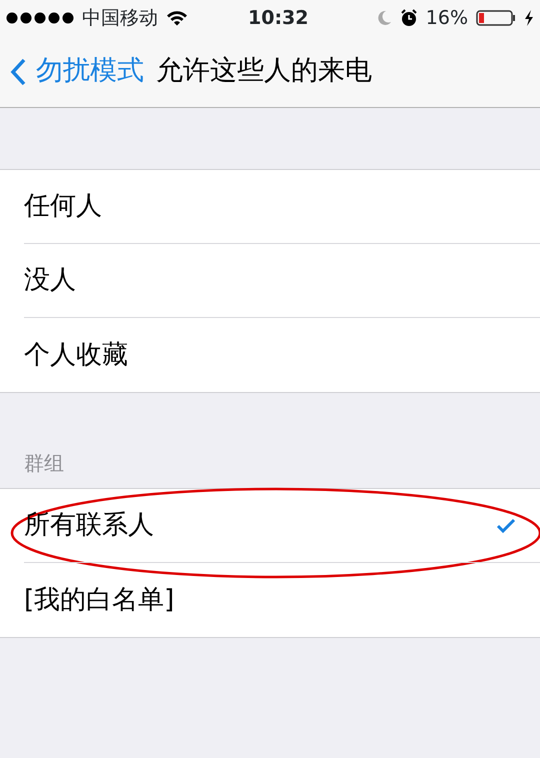 The image size is (540, 758). Describe the element at coordinates (447, 18) in the screenshot. I see `battery-percent: 16%` at that location.